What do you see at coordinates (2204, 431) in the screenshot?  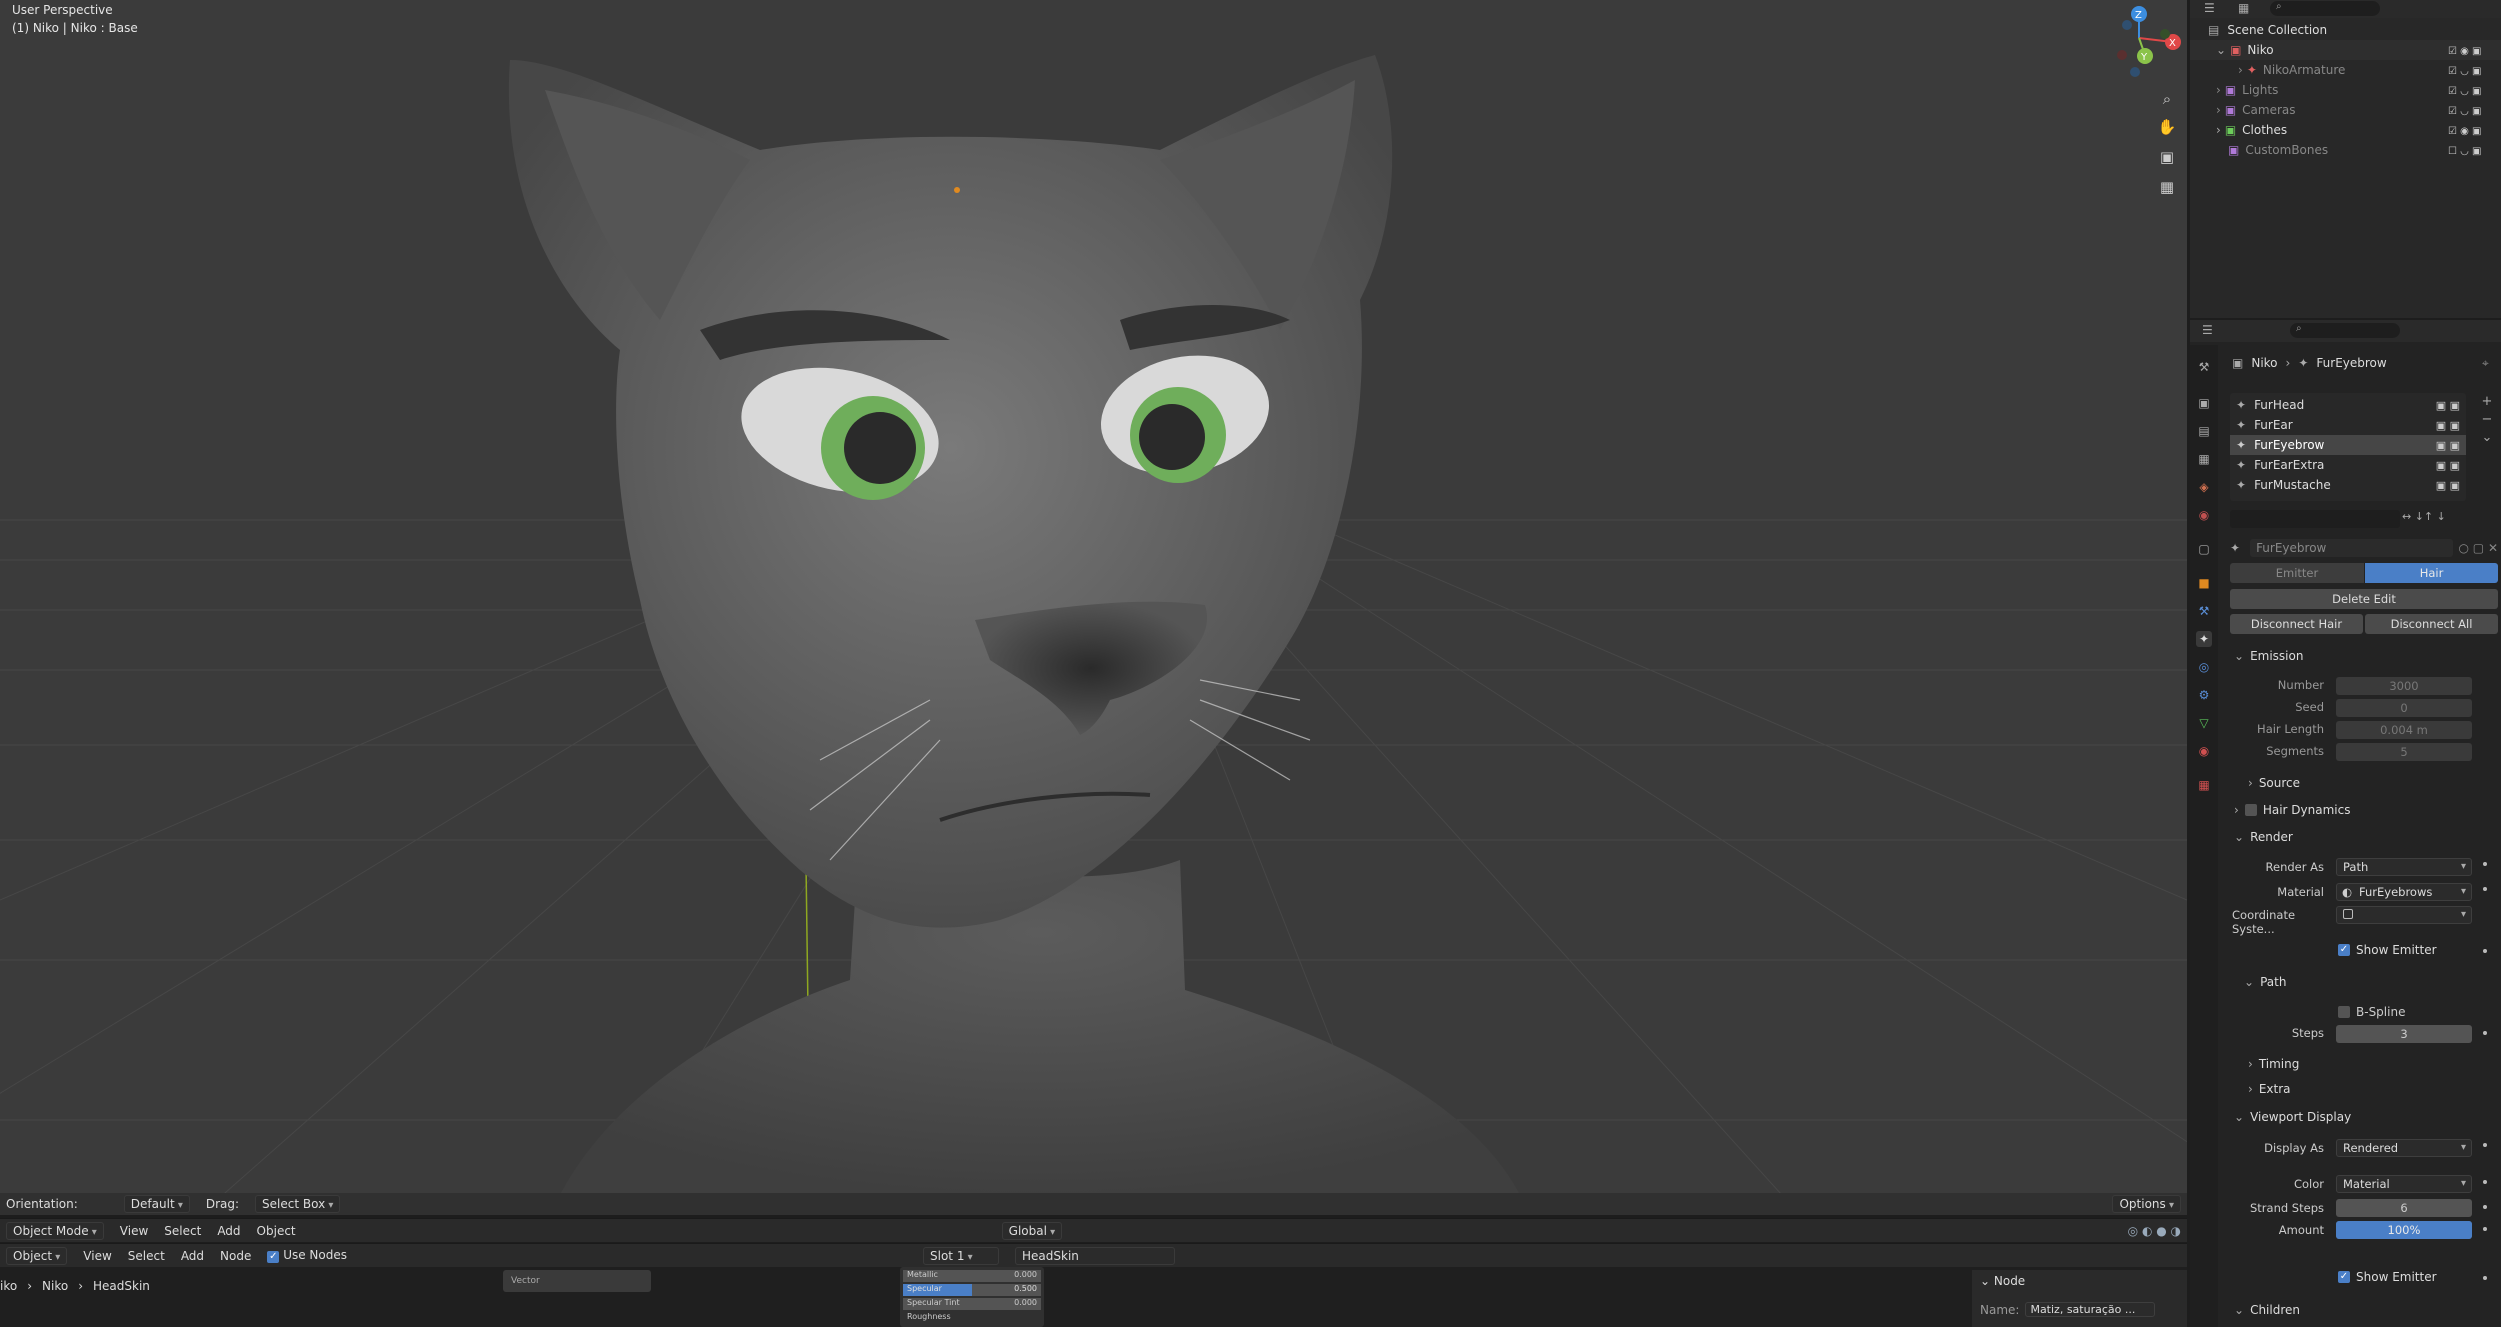 I see `output-tab-icon: ▤` at bounding box center [2204, 431].